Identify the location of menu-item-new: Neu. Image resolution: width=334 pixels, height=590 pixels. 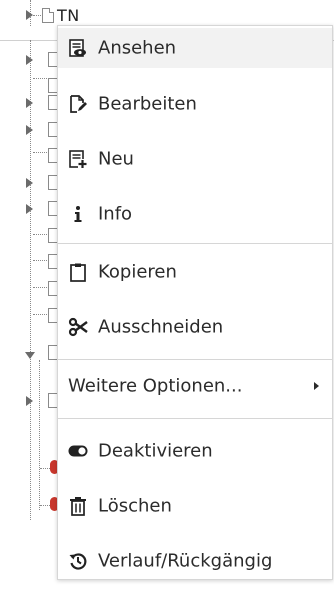
(195, 159).